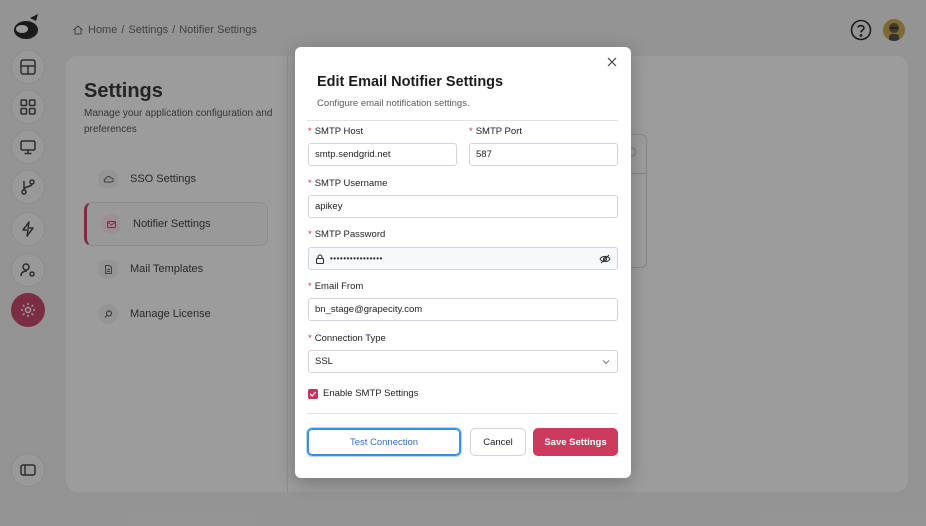 The height and width of the screenshot is (526, 926). Describe the element at coordinates (336, 131) in the screenshot. I see `smtp-host-label: * SMTP Host` at that location.